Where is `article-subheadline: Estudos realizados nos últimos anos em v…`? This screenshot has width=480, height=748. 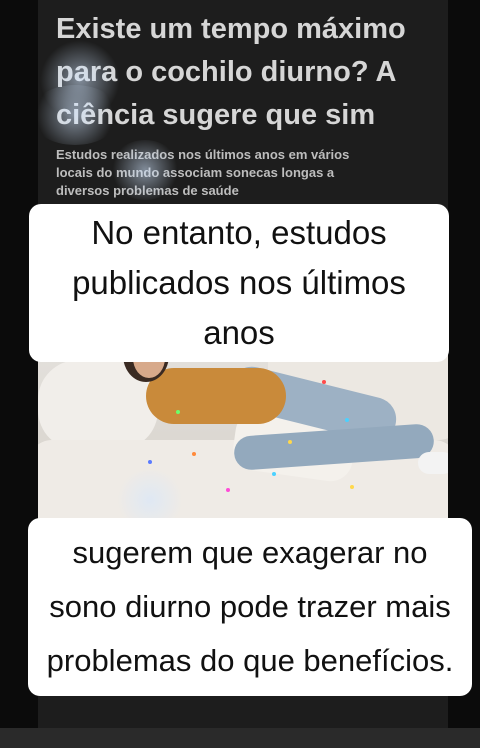
article-subheadline: Estudos realizados nos últimos anos em v… is located at coordinates (203, 172).